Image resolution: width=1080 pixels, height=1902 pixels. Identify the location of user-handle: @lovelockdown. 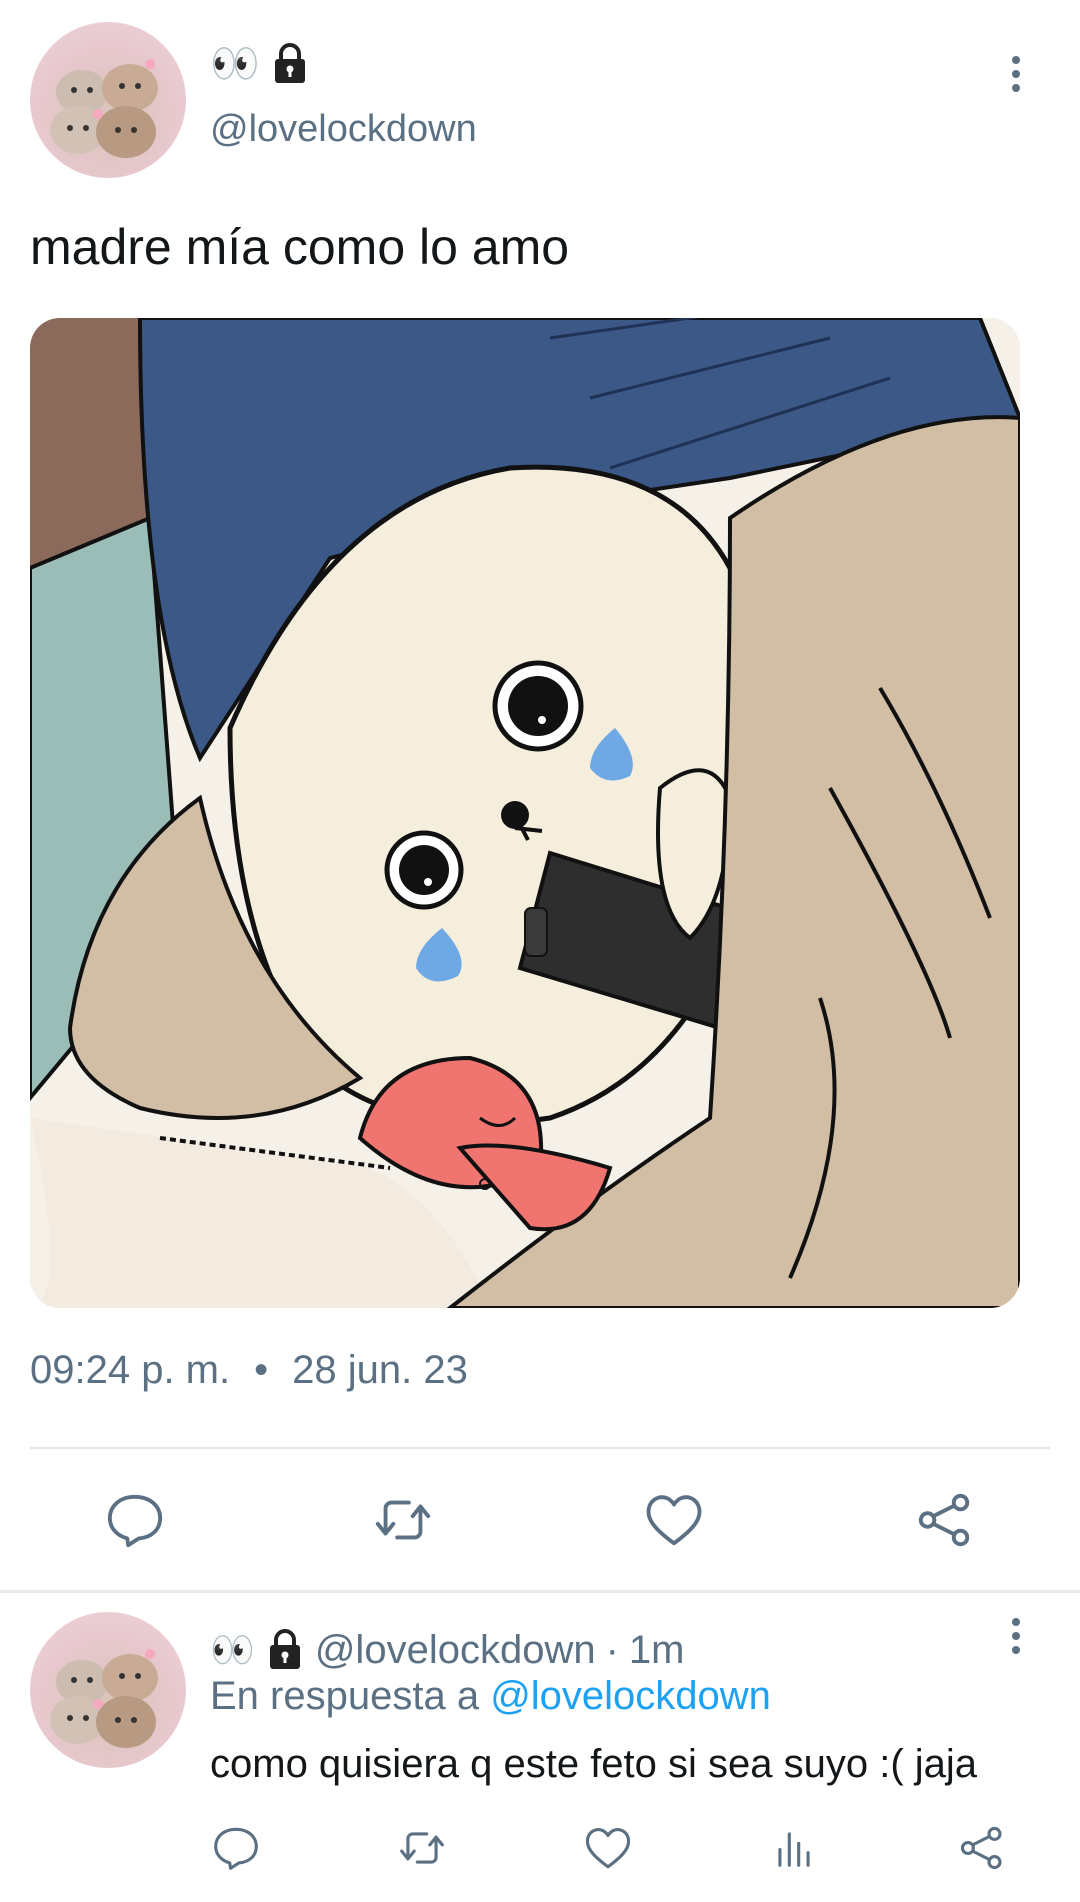
(343, 129).